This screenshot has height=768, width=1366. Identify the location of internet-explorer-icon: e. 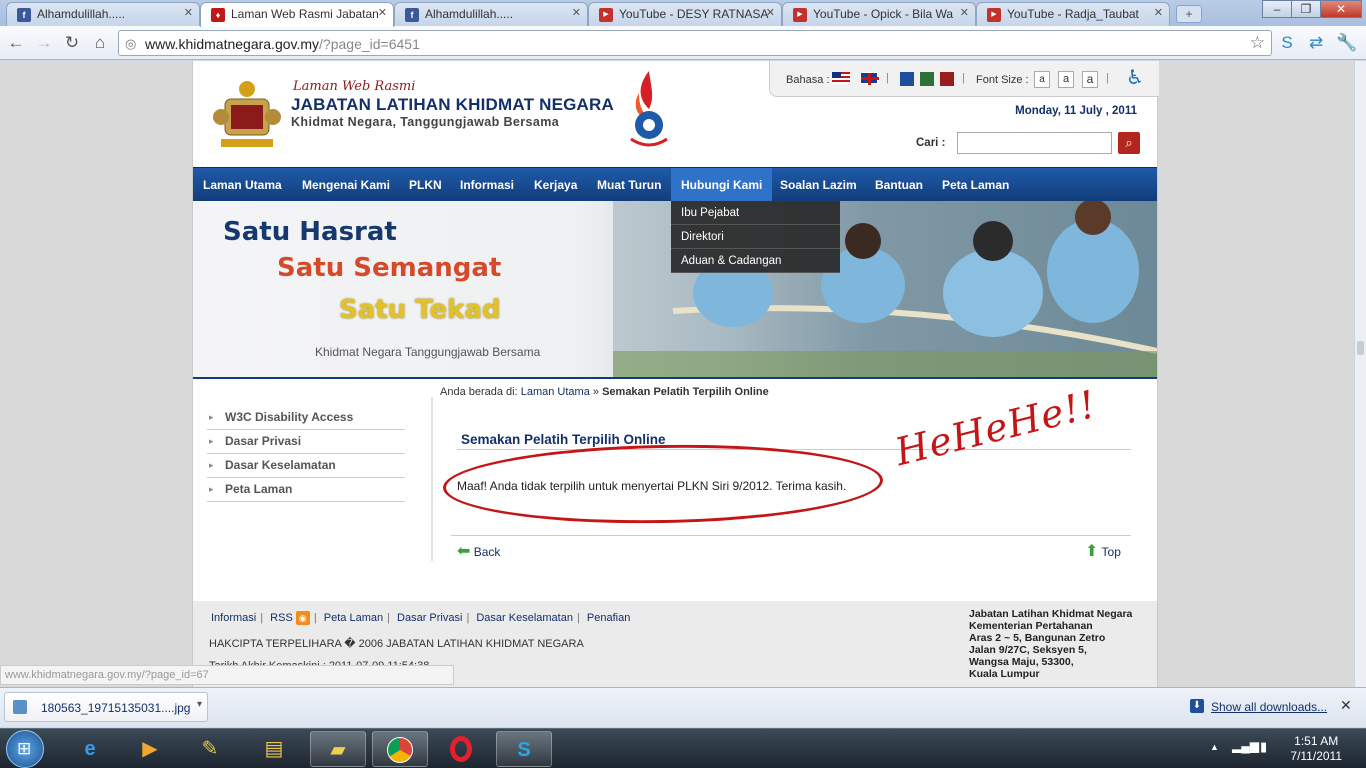
(90, 749).